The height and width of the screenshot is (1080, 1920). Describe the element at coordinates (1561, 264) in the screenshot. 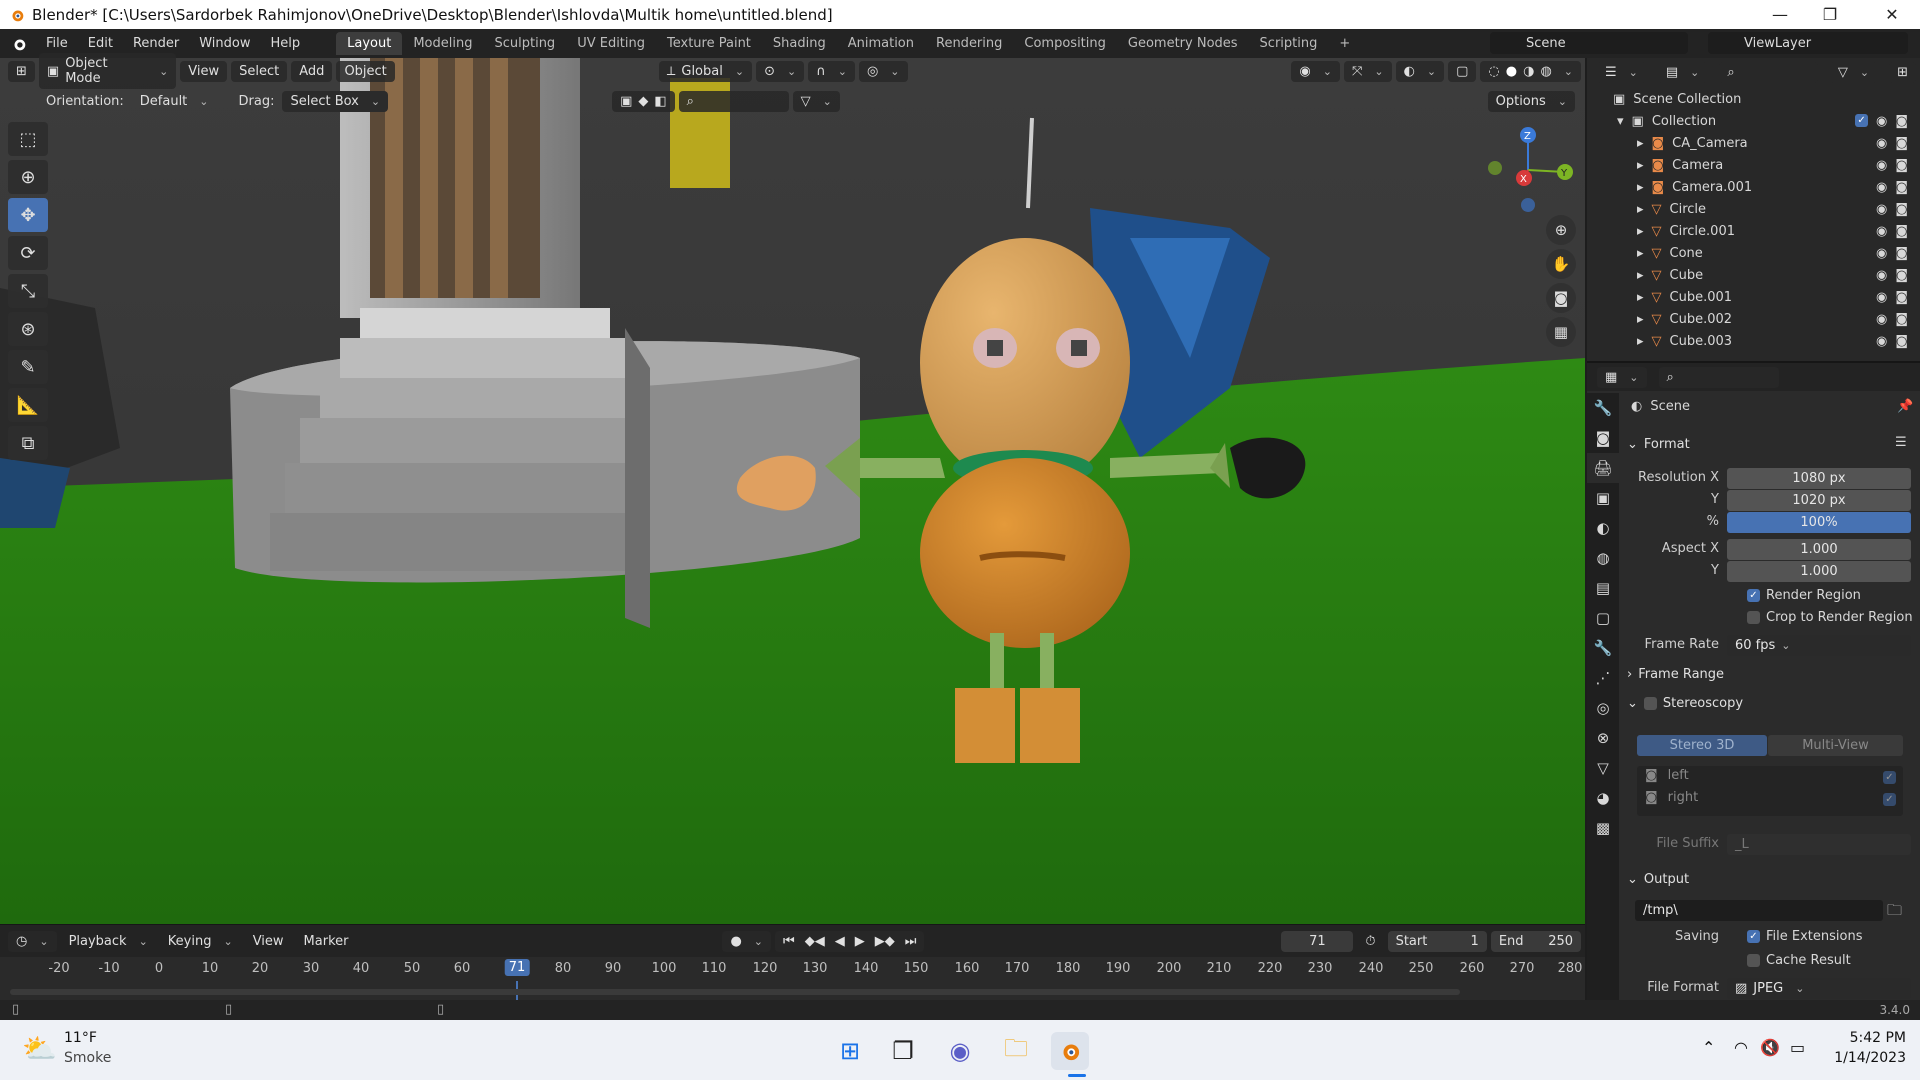

I see `pan-button: ✋` at that location.